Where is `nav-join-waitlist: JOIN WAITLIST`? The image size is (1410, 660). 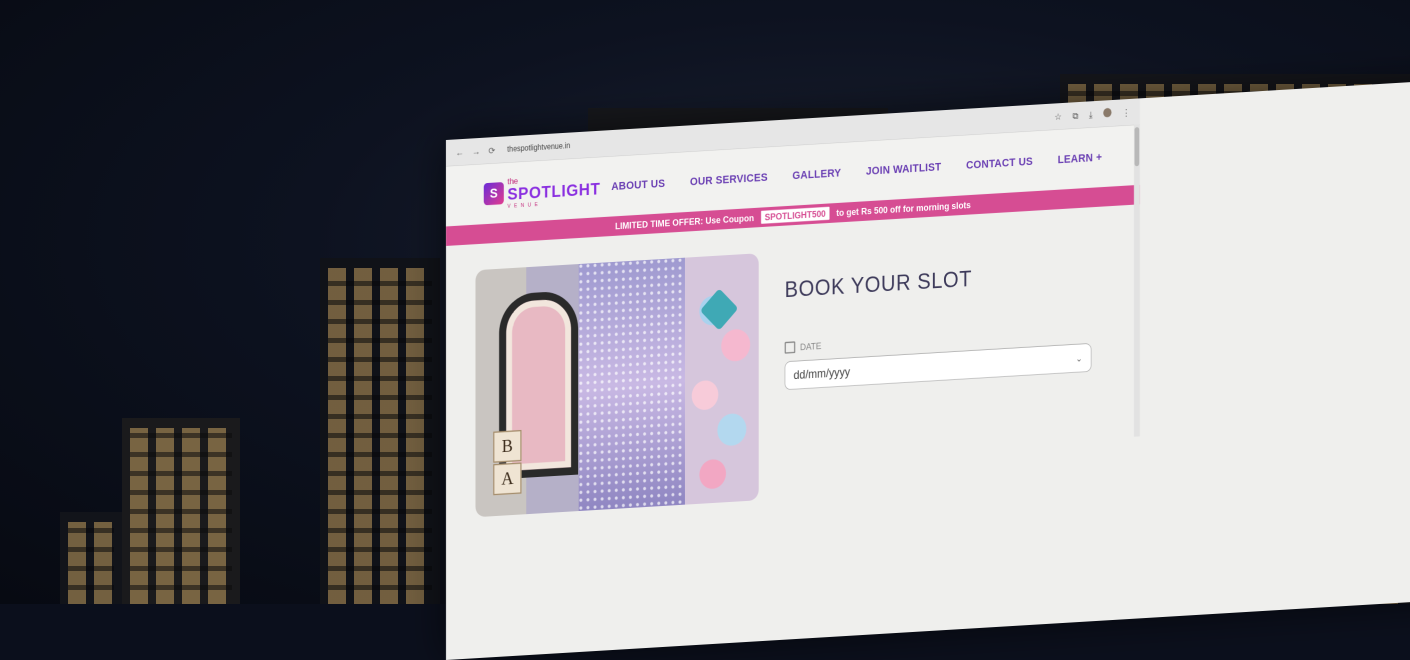
nav-join-waitlist: JOIN WAITLIST is located at coordinates (903, 169).